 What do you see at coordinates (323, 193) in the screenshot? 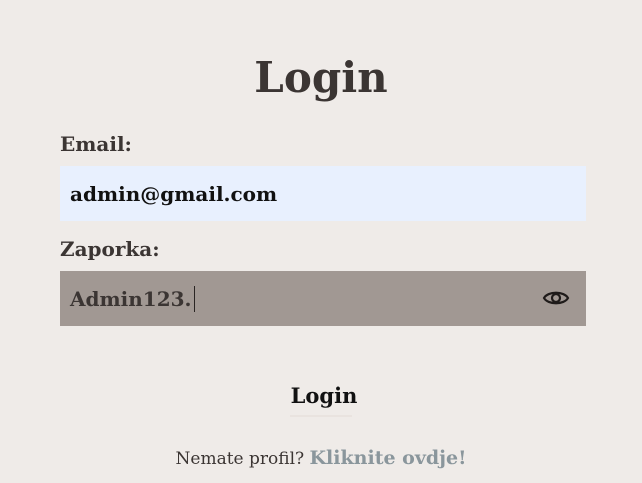
I see `email-field: admin@gmail.com` at bounding box center [323, 193].